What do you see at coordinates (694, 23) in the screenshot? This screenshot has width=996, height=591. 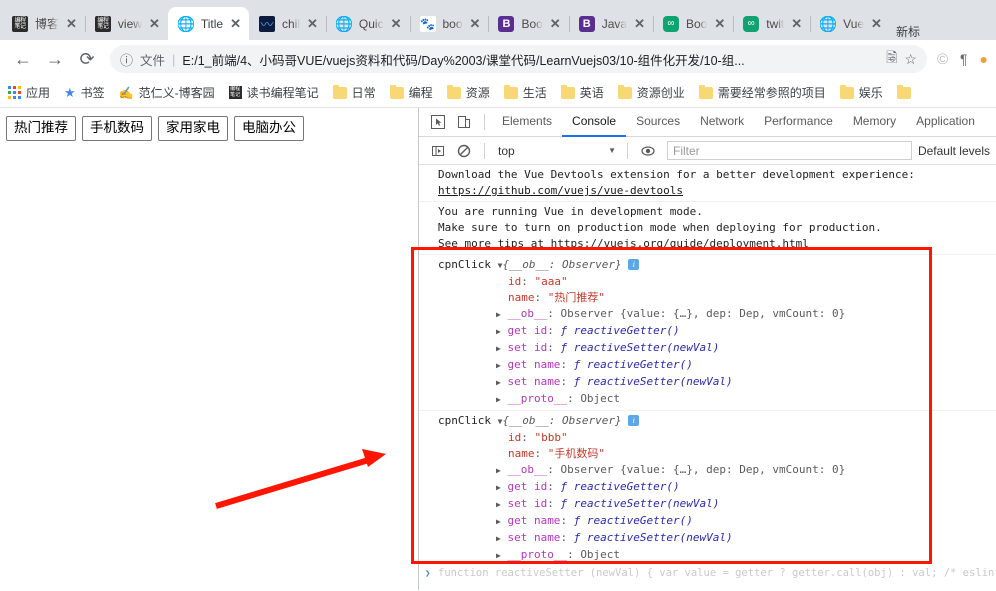 I see `browser-tab-8: ∞ Boo ✕` at bounding box center [694, 23].